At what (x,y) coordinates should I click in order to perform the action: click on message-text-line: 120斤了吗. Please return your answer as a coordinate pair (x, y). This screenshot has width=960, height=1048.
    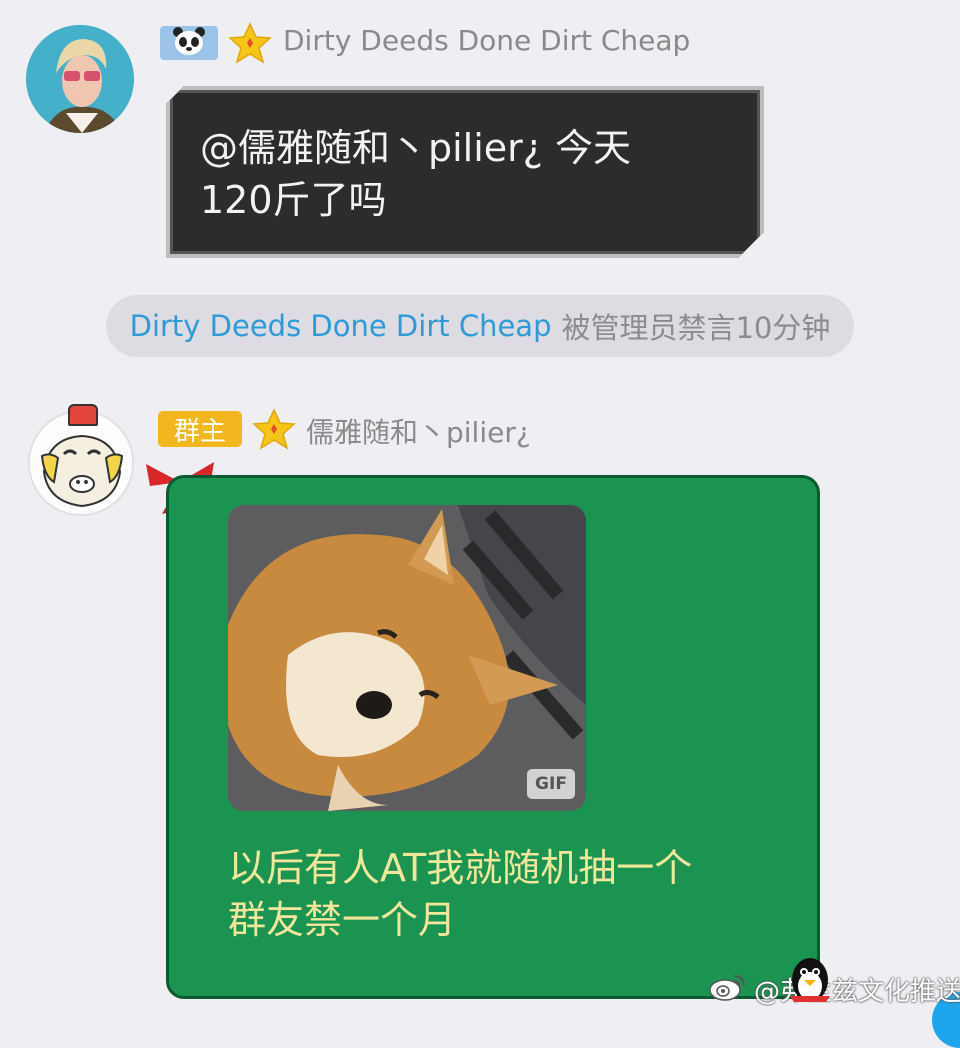
    Looking at the image, I should click on (293, 200).